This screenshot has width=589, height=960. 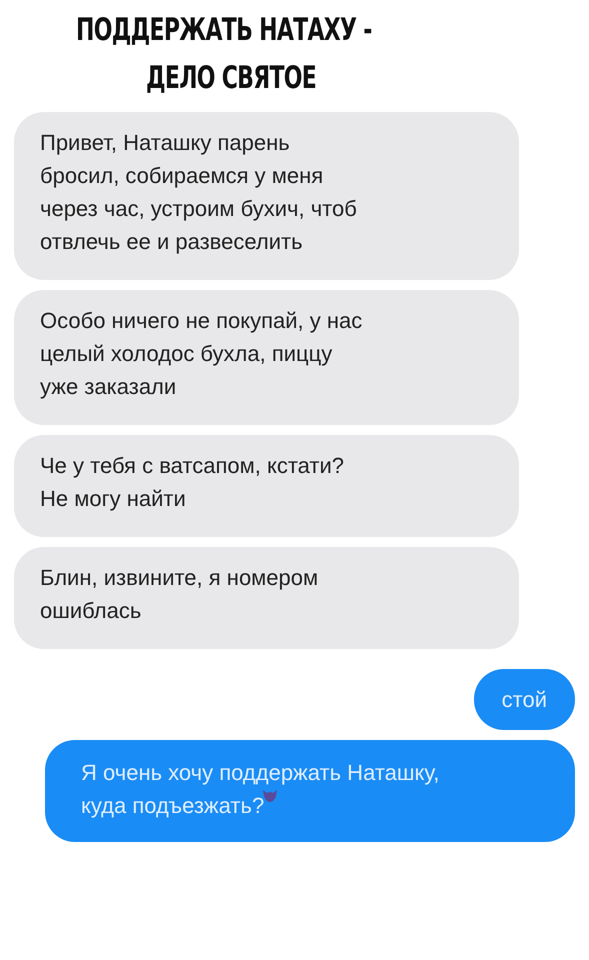 I want to click on received-message: Блин, извините, я номером ошиблась, so click(x=266, y=598).